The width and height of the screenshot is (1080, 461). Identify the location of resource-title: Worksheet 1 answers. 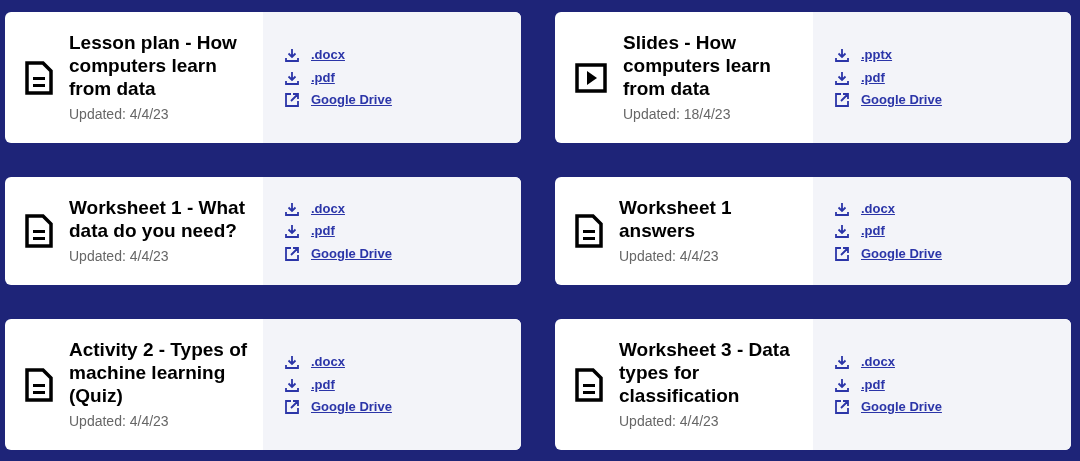
(676, 218).